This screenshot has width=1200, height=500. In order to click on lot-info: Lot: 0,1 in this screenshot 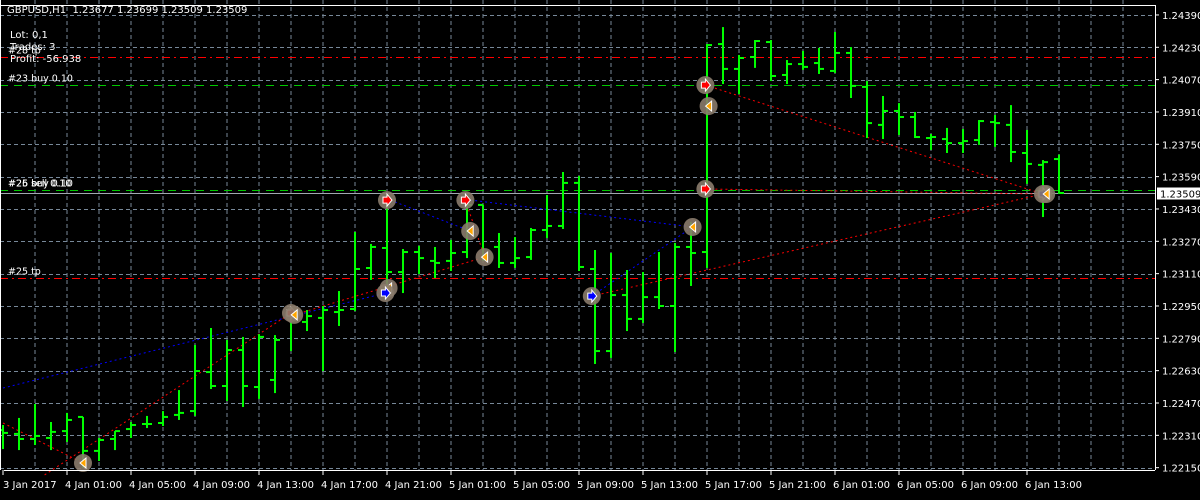, I will do `click(29, 35)`.